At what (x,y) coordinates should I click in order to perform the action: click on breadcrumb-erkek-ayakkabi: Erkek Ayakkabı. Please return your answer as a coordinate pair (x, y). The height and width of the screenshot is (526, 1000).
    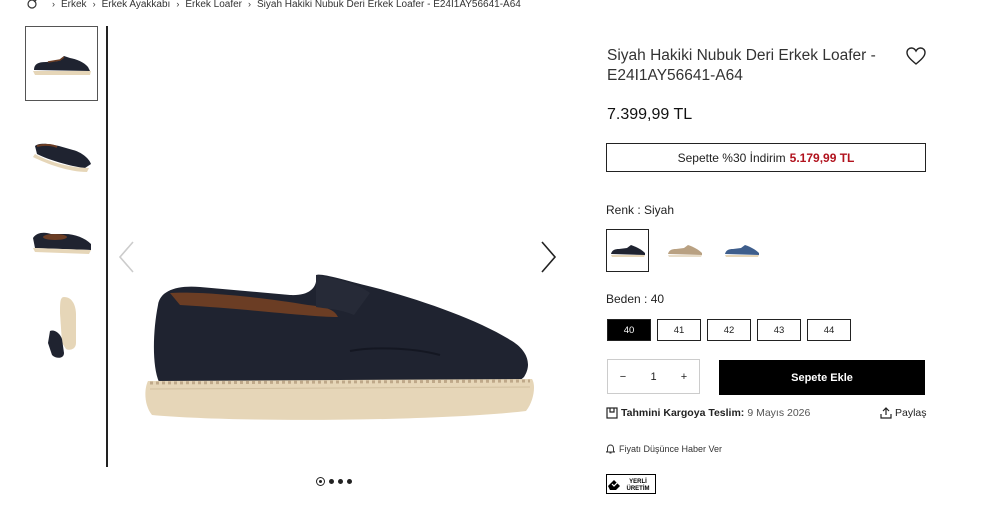
    Looking at the image, I should click on (136, 5).